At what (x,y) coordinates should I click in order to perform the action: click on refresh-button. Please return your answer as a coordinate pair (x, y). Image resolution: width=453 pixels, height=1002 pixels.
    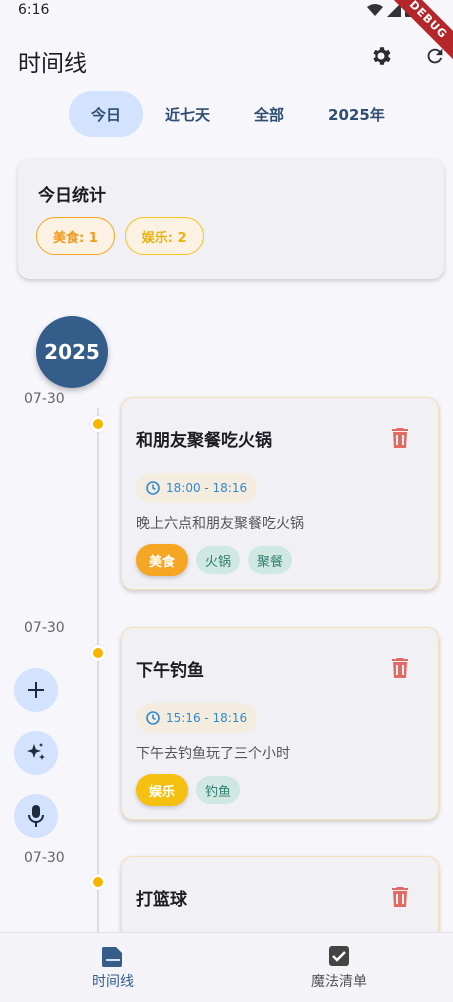
    Looking at the image, I should click on (435, 56).